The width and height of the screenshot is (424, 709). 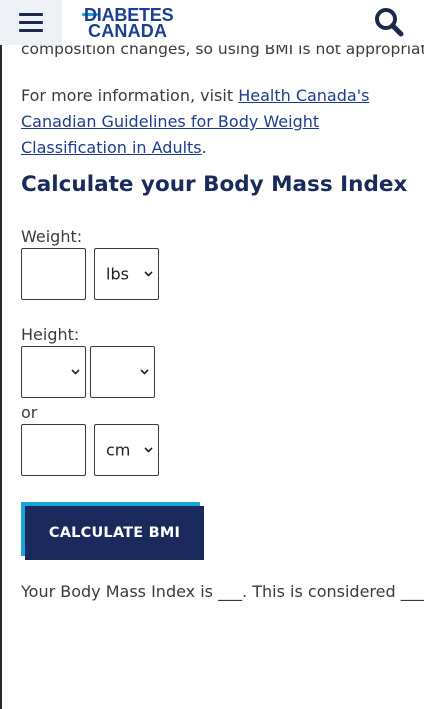 I want to click on section-title: Calculate your Body Mass Index, so click(x=214, y=184).